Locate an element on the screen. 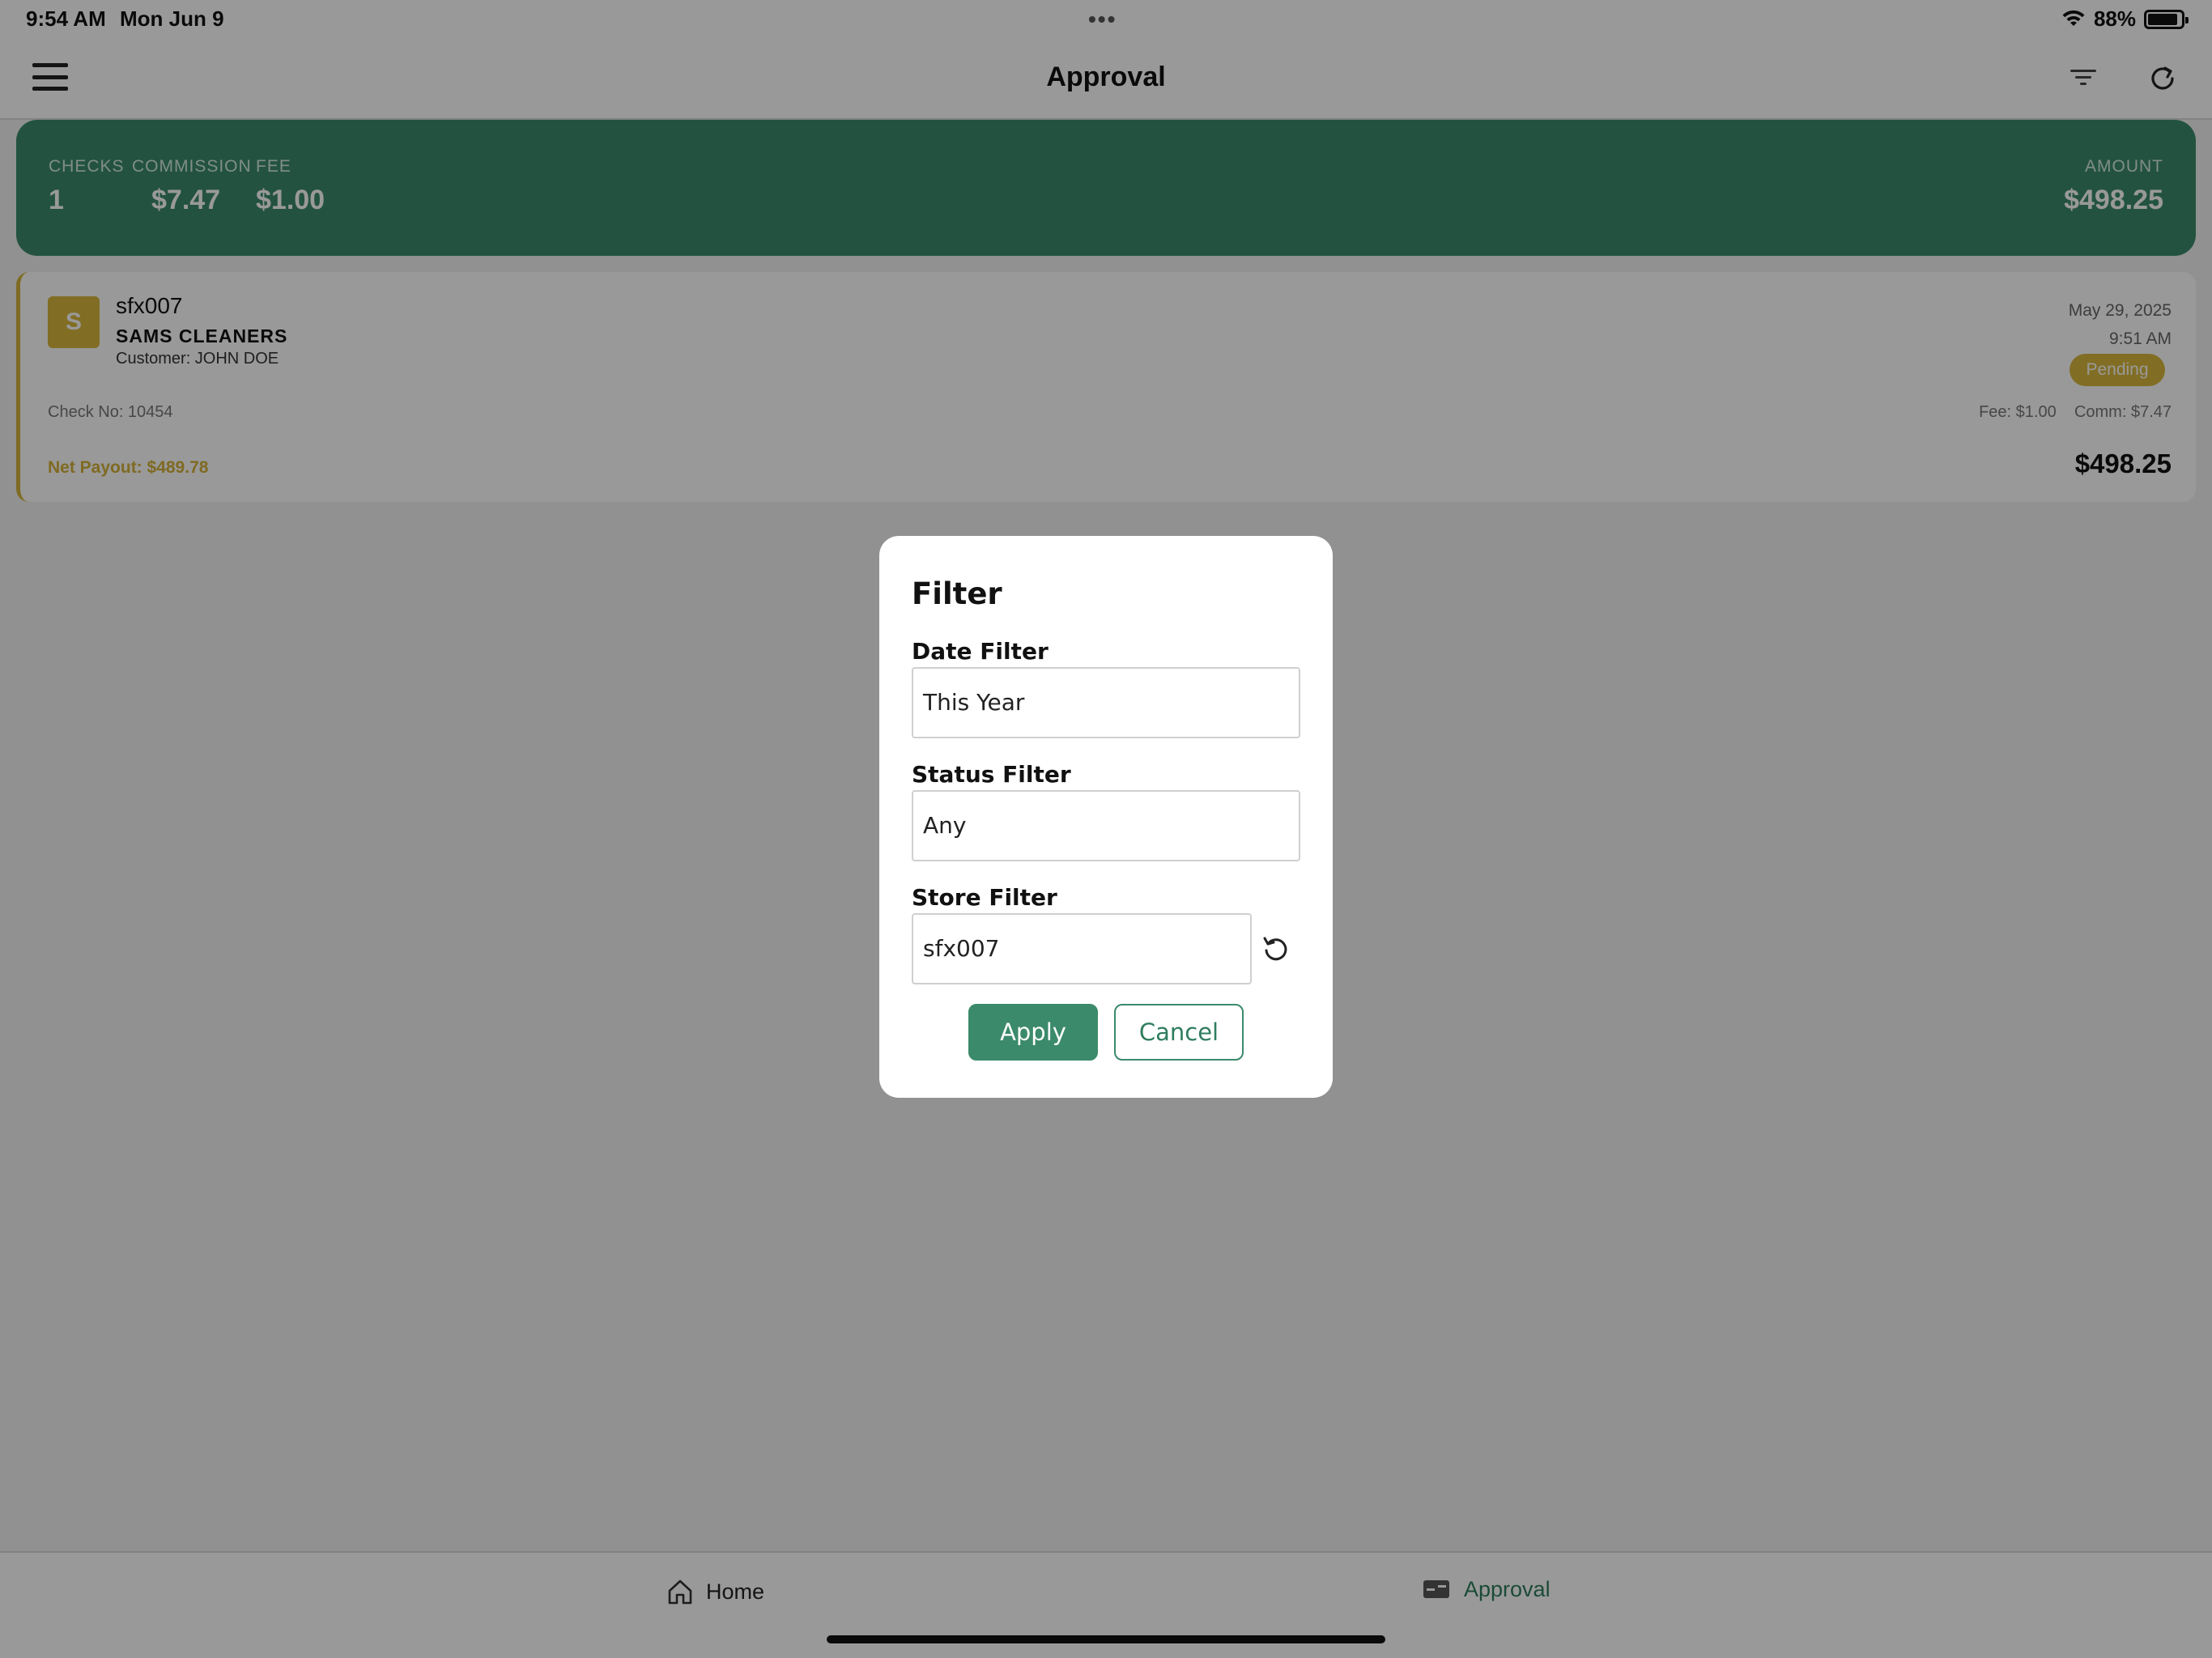 The width and height of the screenshot is (2212, 1658). reset-icon is located at coordinates (1276, 949).